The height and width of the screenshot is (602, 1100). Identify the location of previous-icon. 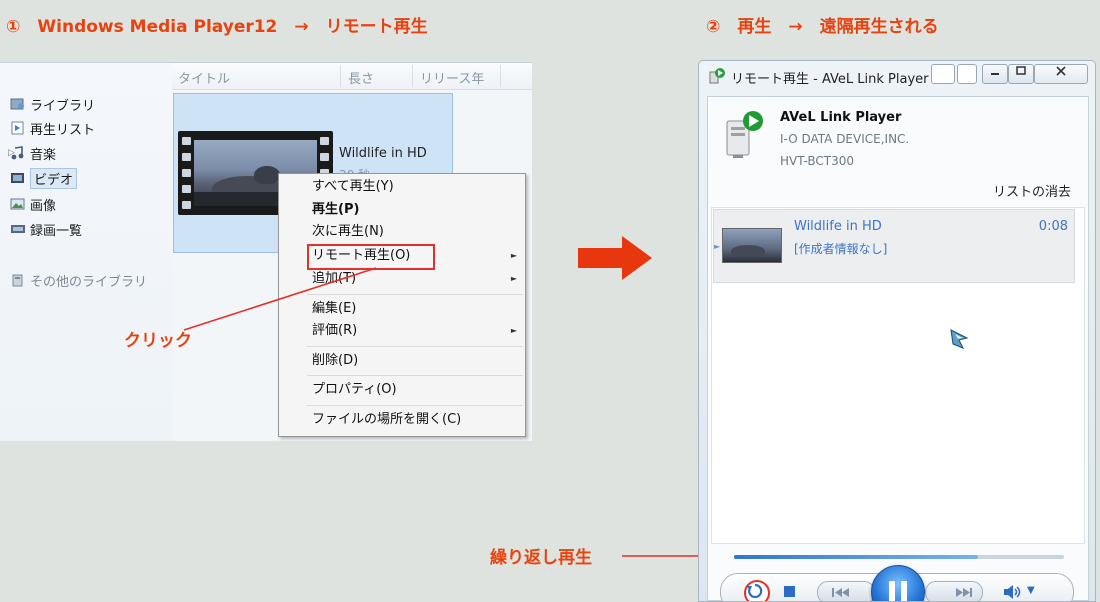
(840, 592).